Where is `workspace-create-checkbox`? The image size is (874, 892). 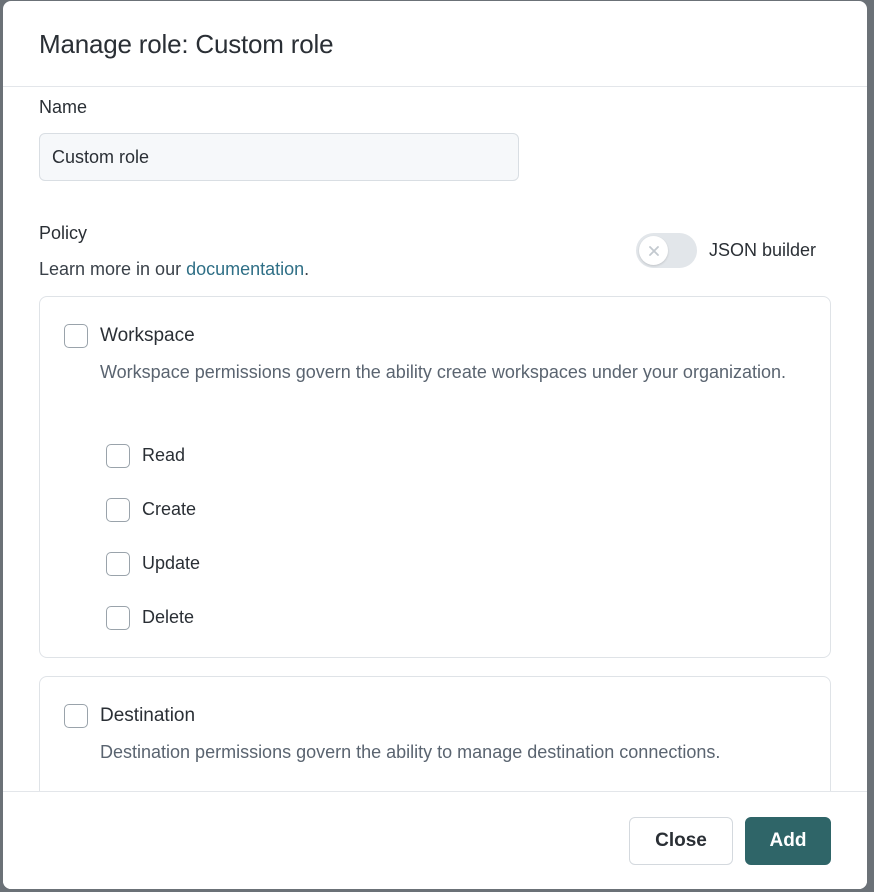
workspace-create-checkbox is located at coordinates (118, 510).